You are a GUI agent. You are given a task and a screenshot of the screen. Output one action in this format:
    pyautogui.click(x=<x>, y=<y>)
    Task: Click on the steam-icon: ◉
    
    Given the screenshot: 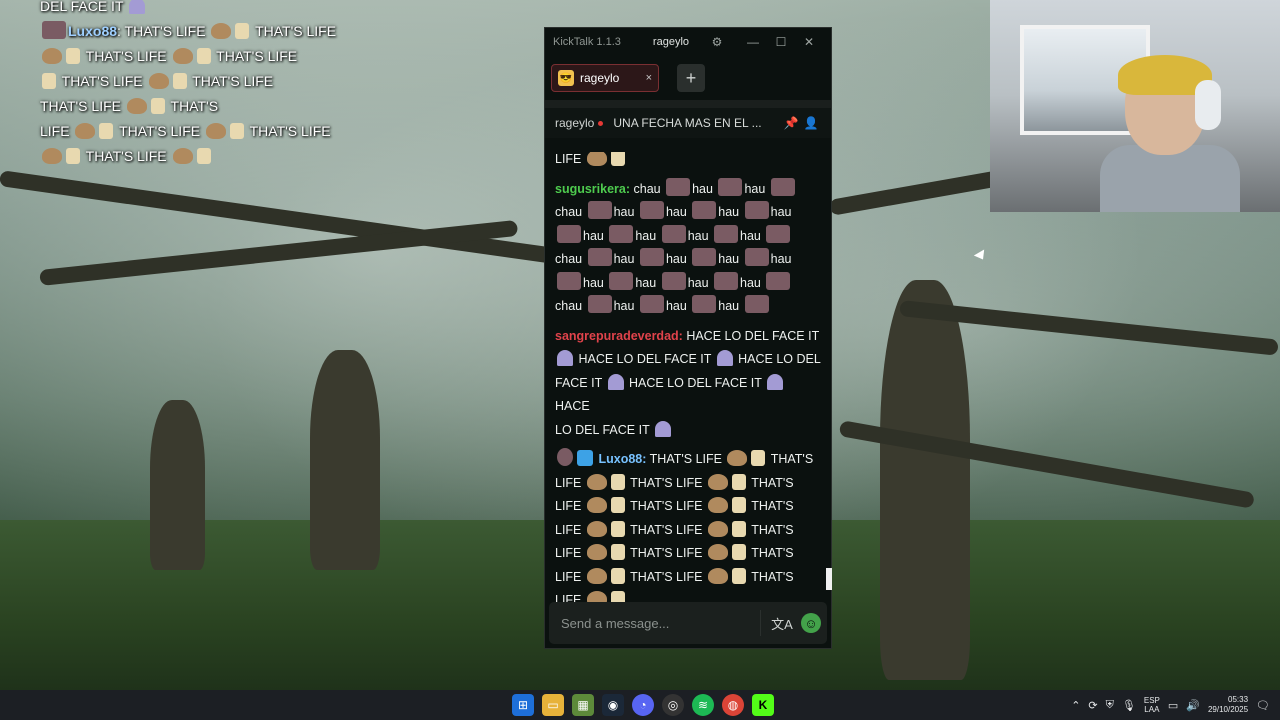 What is the action you would take?
    pyautogui.click(x=613, y=705)
    